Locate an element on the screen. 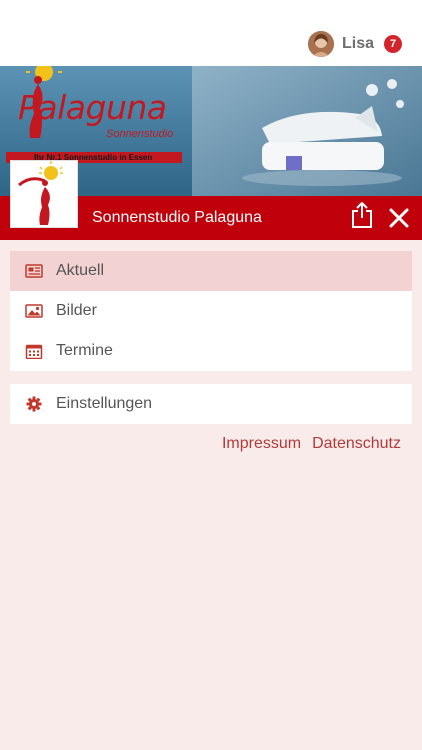 The image size is (422, 750). menu-item-label: Bilder is located at coordinates (76, 310).